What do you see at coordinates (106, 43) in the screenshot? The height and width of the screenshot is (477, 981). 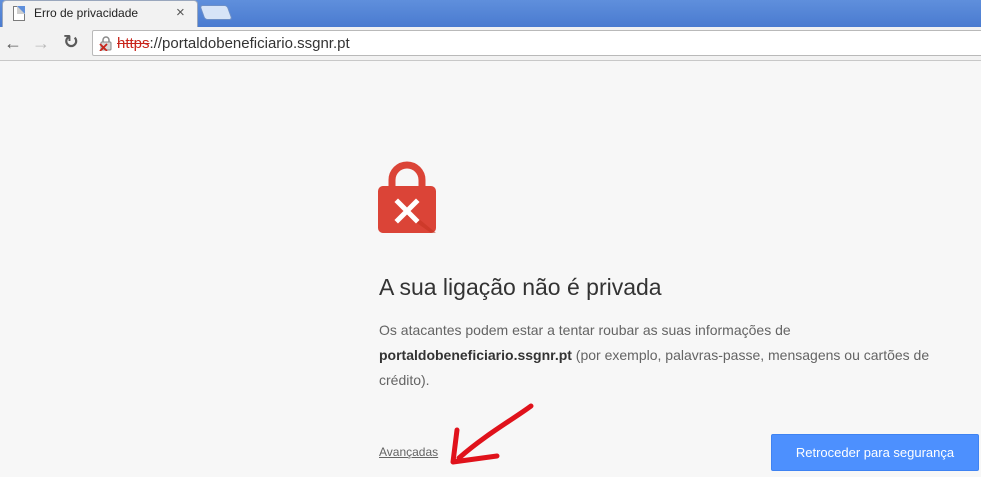 I see `broken-lock-icon` at bounding box center [106, 43].